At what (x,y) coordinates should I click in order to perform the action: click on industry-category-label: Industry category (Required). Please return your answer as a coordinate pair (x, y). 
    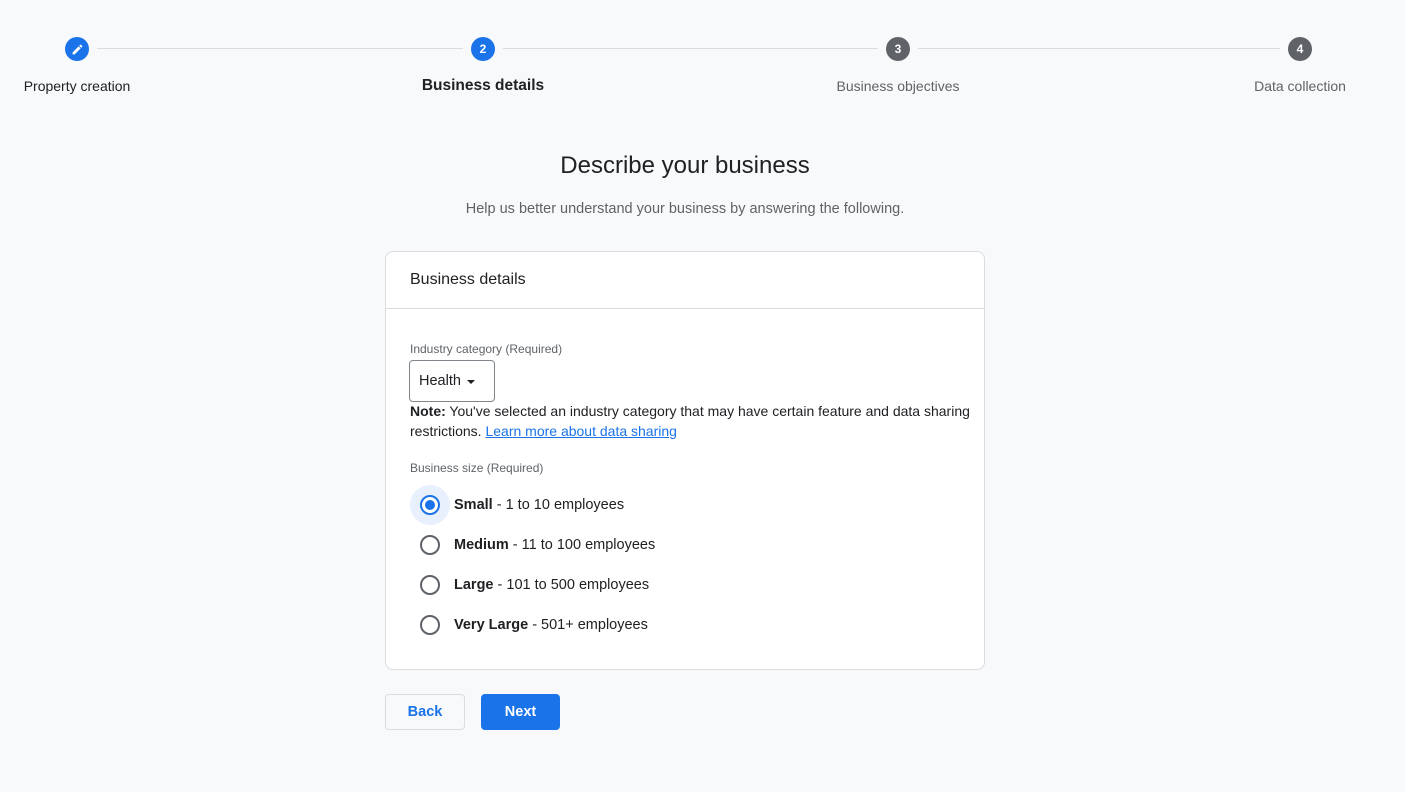
    Looking at the image, I should click on (486, 349).